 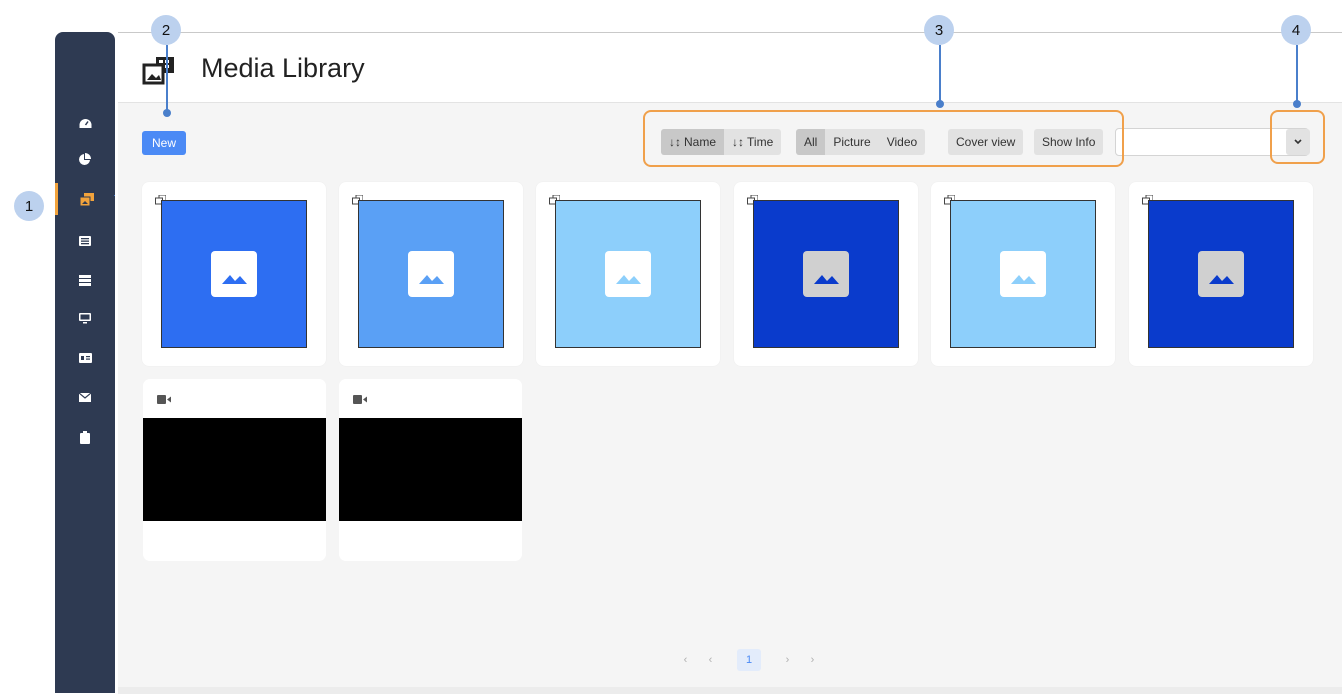 What do you see at coordinates (787, 660) in the screenshot?
I see `next-page-button: ›` at bounding box center [787, 660].